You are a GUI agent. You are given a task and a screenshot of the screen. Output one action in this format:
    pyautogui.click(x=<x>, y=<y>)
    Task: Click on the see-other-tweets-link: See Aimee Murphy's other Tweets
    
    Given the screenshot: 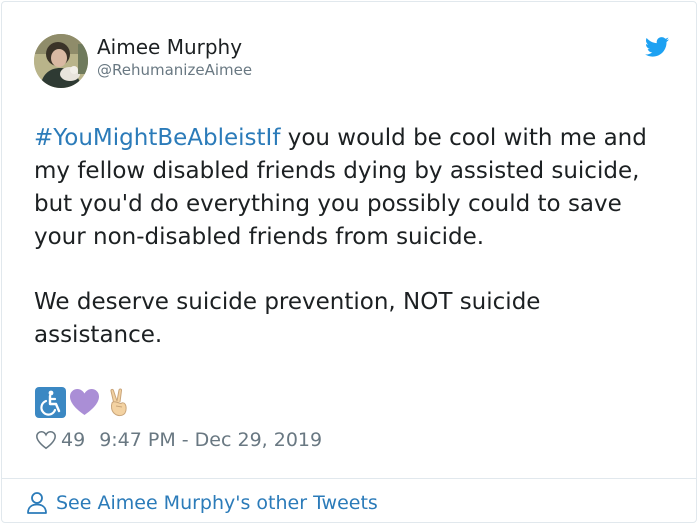 What is the action you would take?
    pyautogui.click(x=202, y=503)
    